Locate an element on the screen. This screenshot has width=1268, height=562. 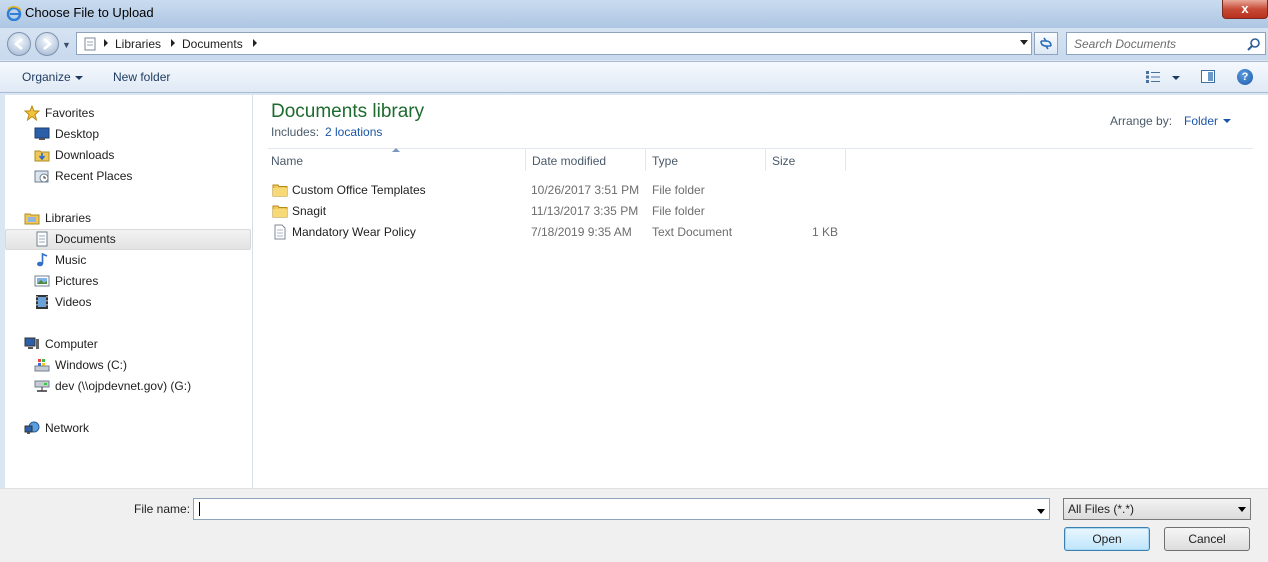
library-title: Documents library is located at coordinates (348, 111).